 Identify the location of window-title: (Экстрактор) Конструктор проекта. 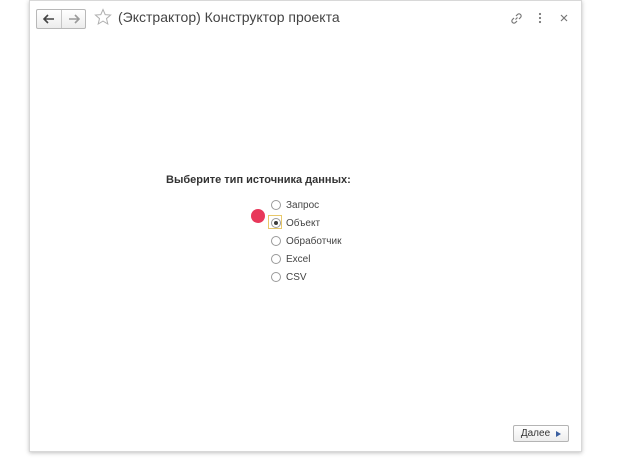
(229, 17).